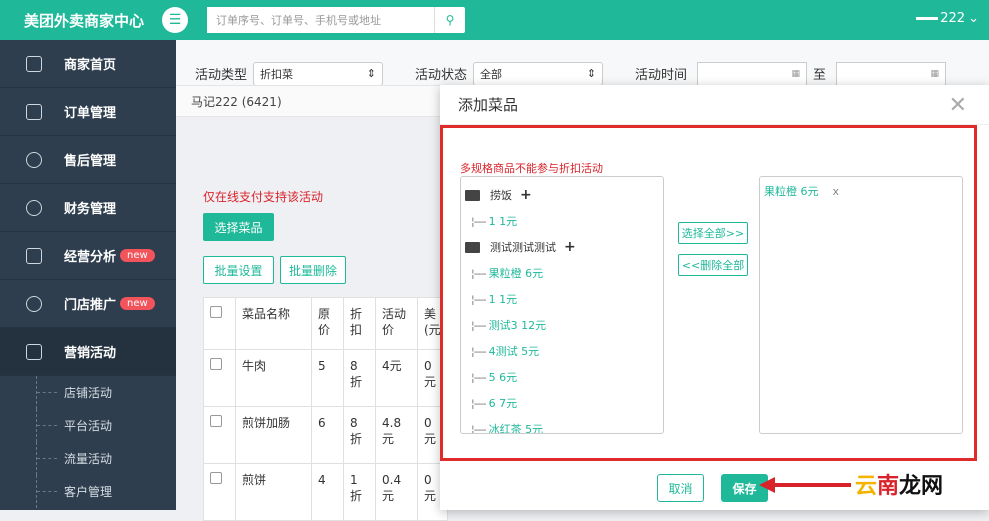 The height and width of the screenshot is (521, 989). What do you see at coordinates (805, 485) in the screenshot?
I see `annotation-arrow` at bounding box center [805, 485].